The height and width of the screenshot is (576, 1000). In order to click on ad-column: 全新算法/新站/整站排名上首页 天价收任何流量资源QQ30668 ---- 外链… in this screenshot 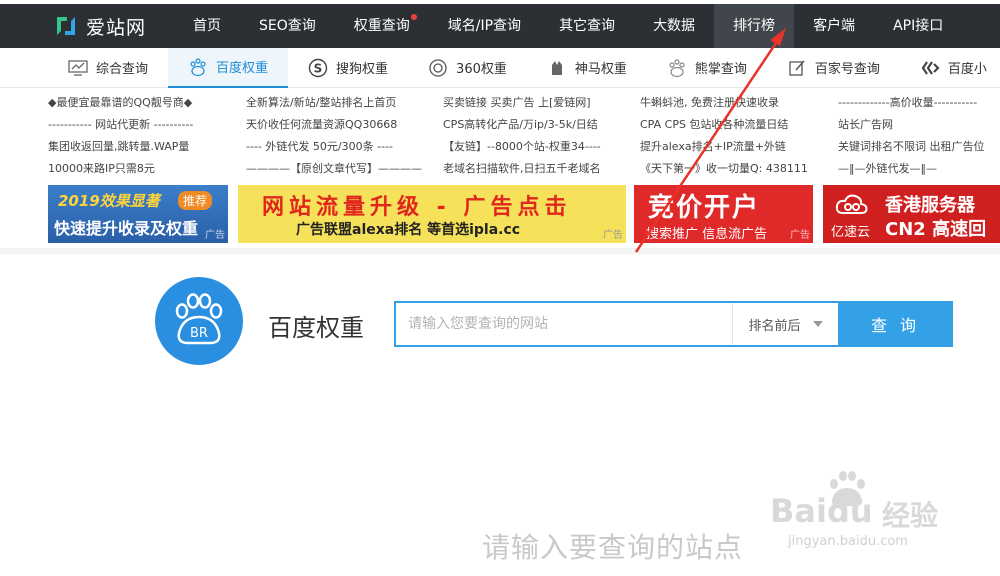, I will do `click(341, 136)`.